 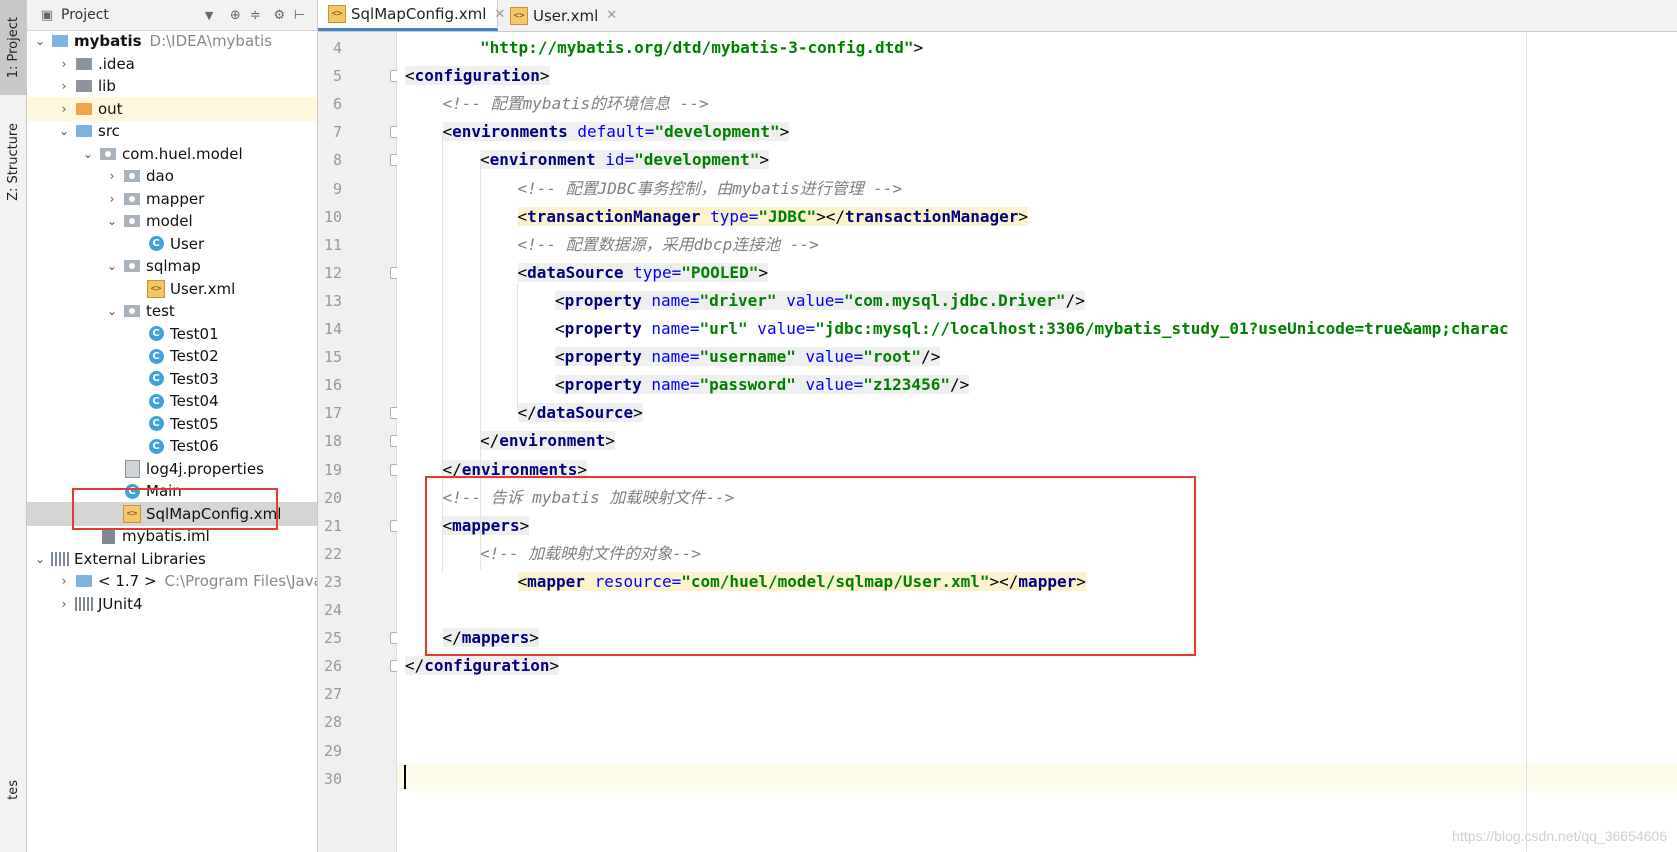 I want to click on tree-item: ⌄ test, so click(x=172, y=311).